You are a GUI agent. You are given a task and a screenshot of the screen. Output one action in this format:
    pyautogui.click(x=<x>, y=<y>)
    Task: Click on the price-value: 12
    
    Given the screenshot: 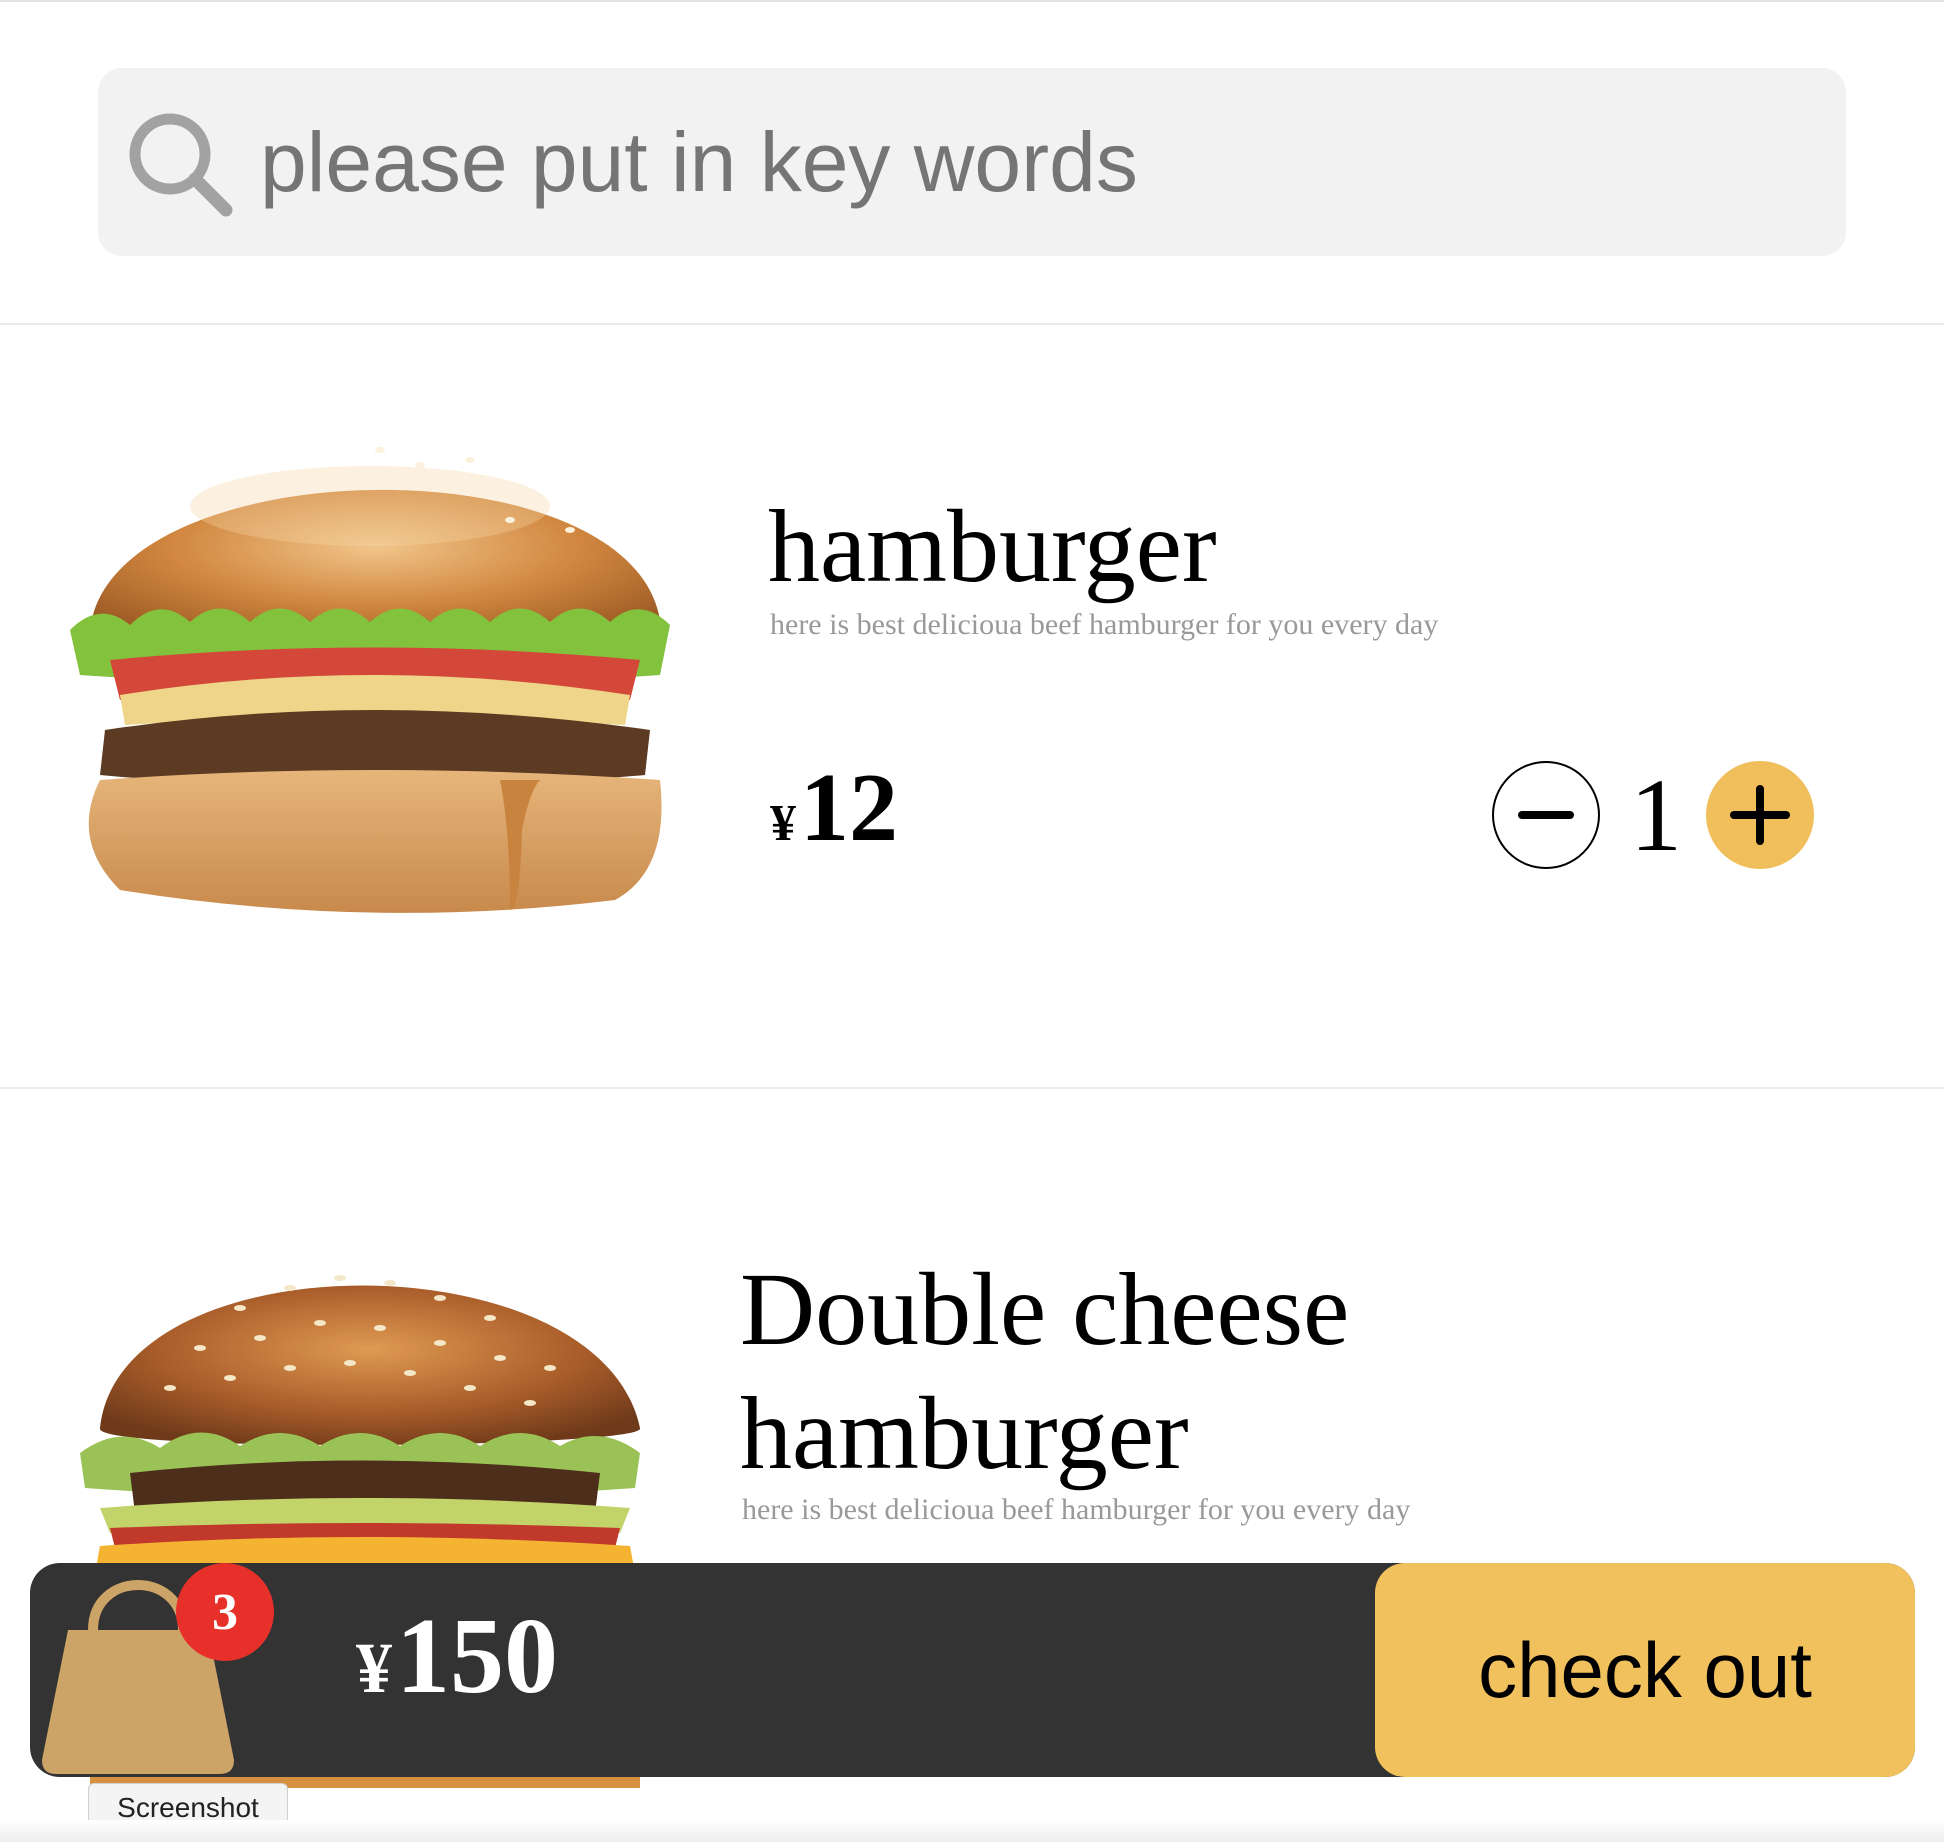 What is the action you would take?
    pyautogui.click(x=849, y=808)
    